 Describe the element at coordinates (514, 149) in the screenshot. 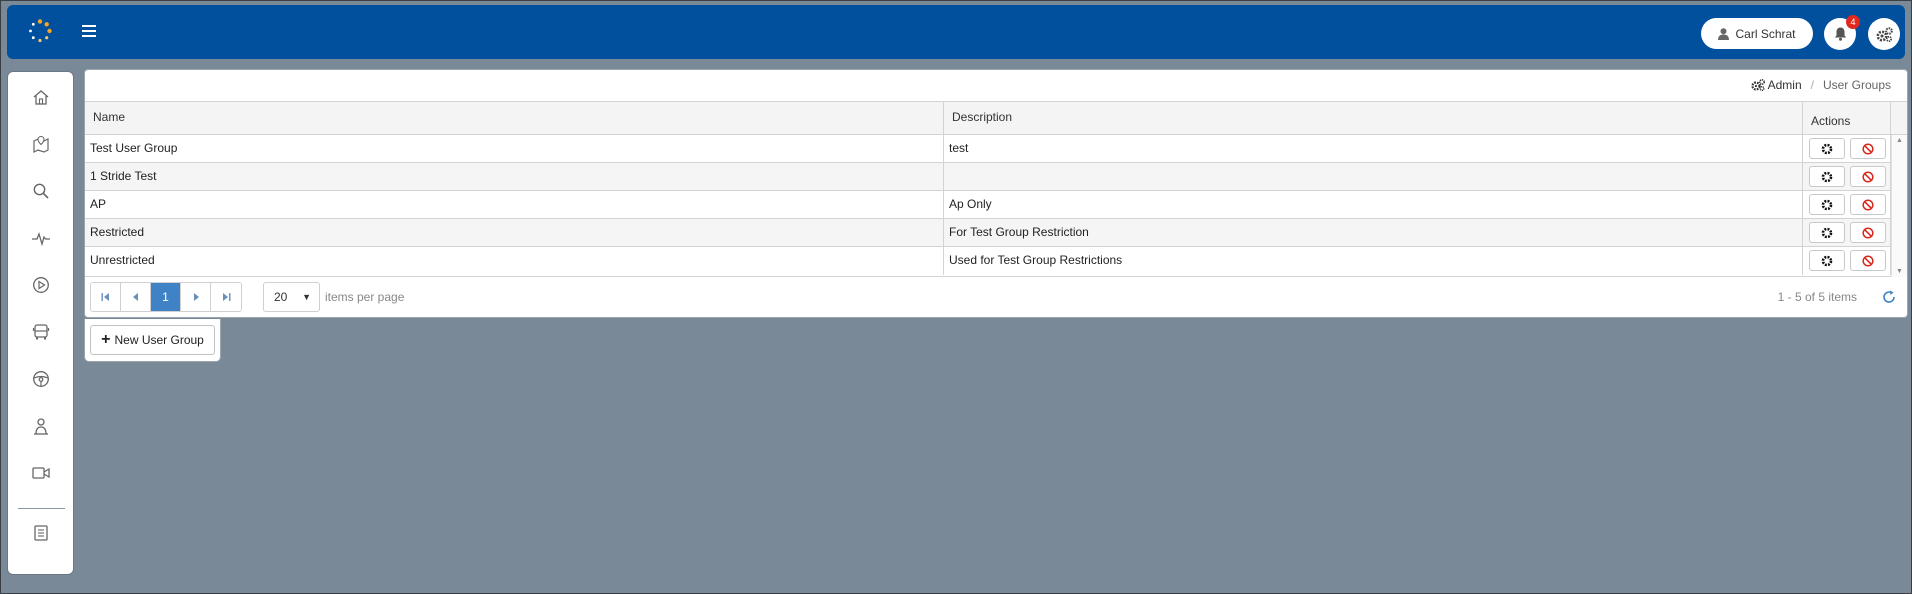

I see `cell-name: Test User Group` at that location.